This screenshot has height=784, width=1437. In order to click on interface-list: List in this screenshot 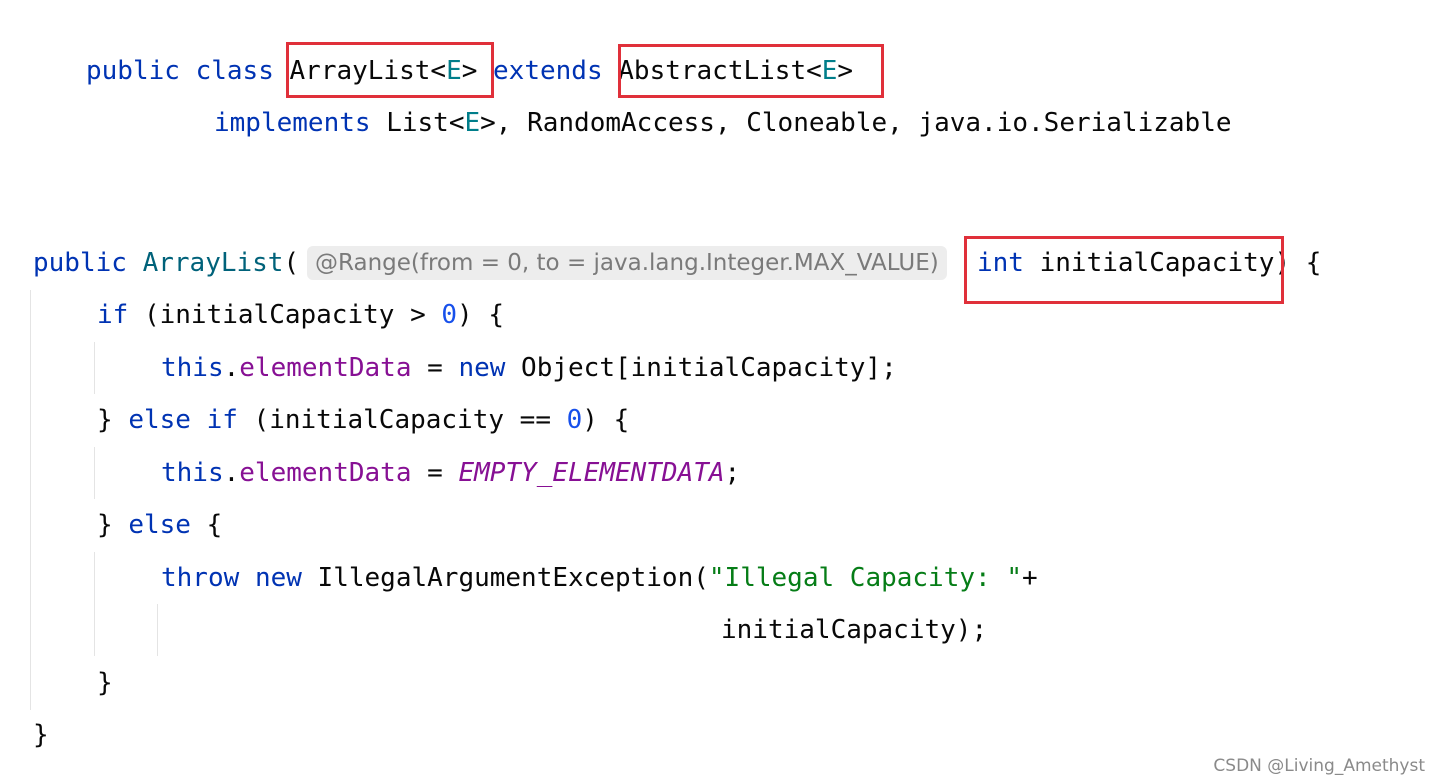, I will do `click(417, 123)`.